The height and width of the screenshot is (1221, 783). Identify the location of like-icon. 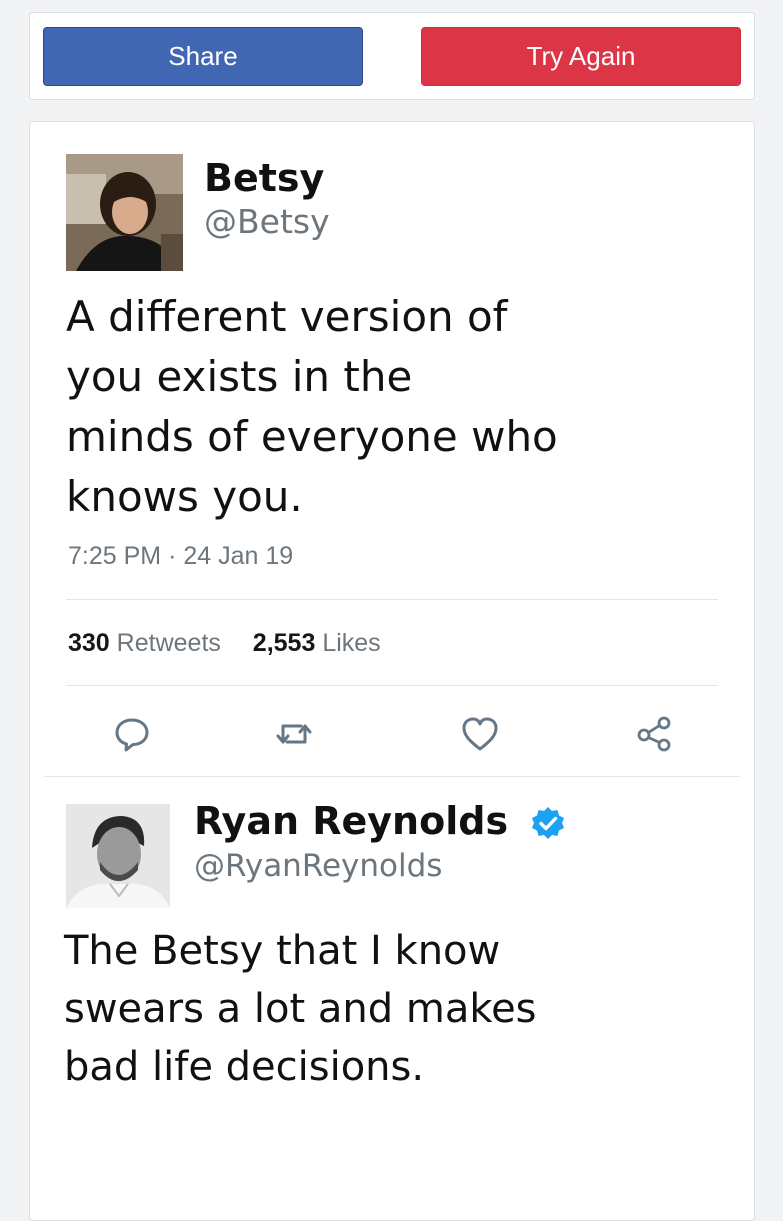
(480, 734).